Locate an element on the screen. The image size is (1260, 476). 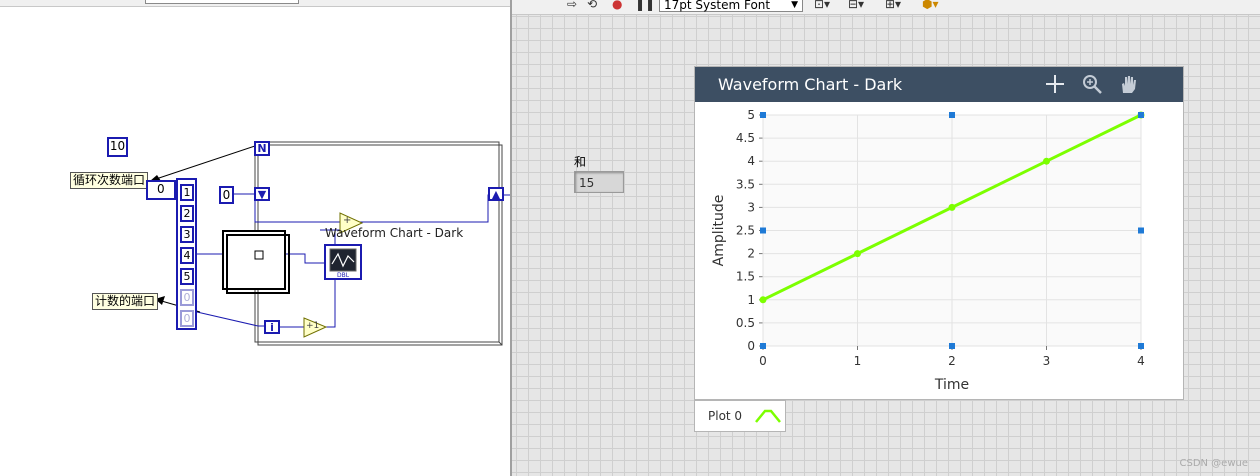
front-panel-toolbar: ⇨ ⟲ ● ❚❚ 17pt System Font ▼ ⊡▾ ⊟▾ ⊞▾ ⬢▾ is located at coordinates (886, 7).